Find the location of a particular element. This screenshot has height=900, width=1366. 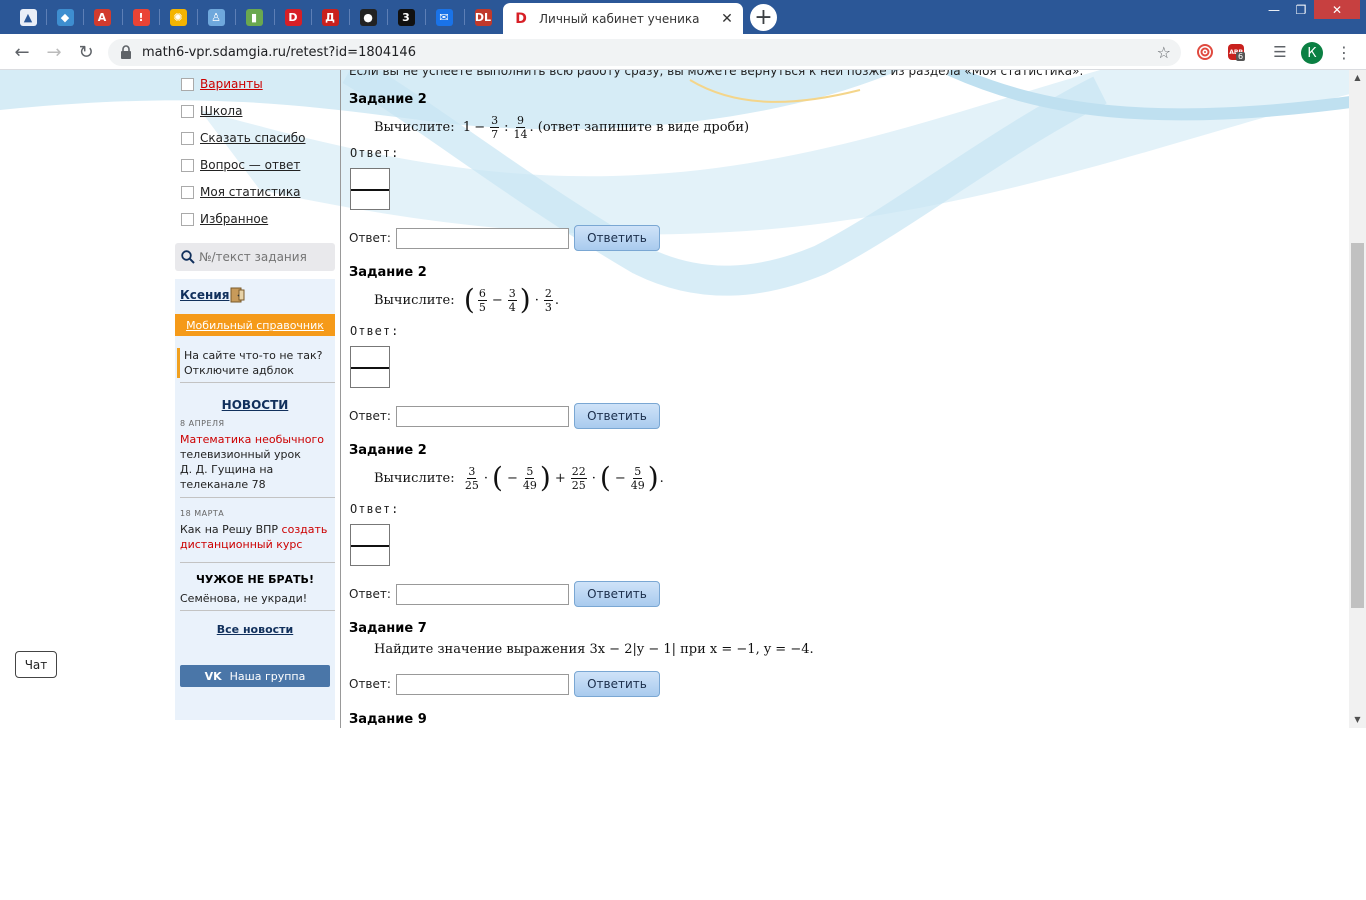

sidebar-item-thanks: Сказать спасибо is located at coordinates (243, 138).